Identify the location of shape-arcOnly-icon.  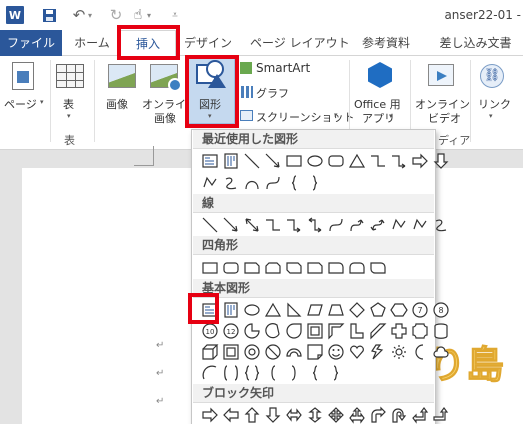
(210, 373).